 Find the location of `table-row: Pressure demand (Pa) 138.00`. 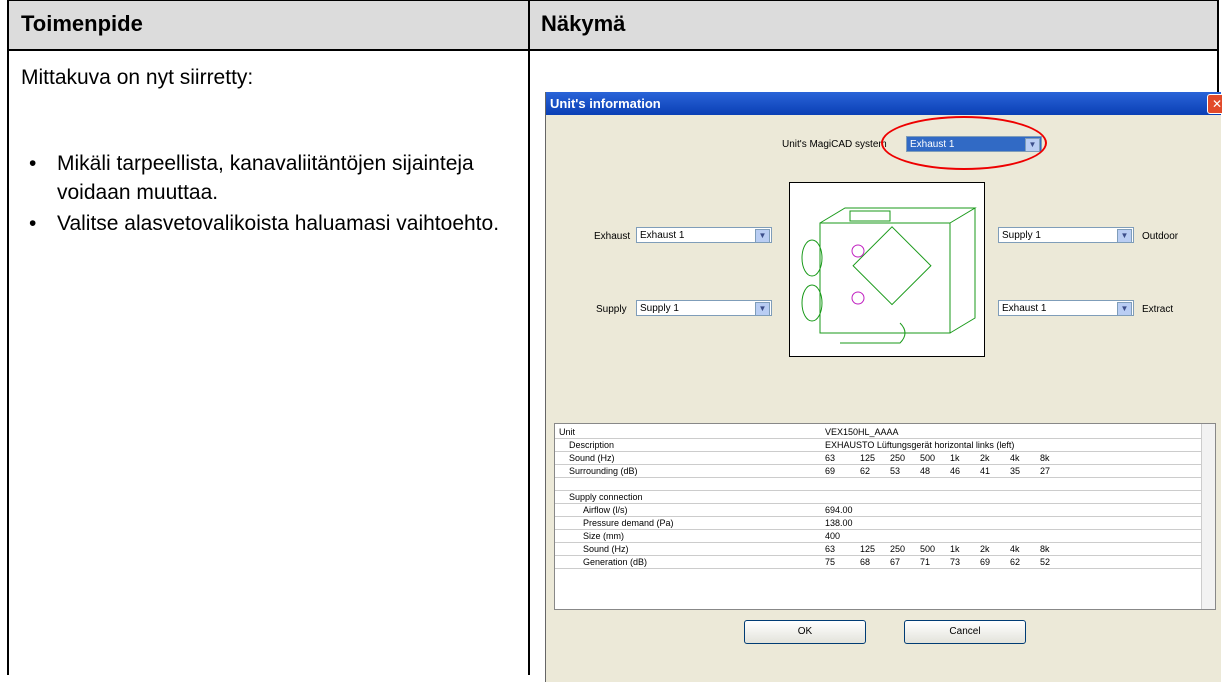

table-row: Pressure demand (Pa) 138.00 is located at coordinates (878, 523).